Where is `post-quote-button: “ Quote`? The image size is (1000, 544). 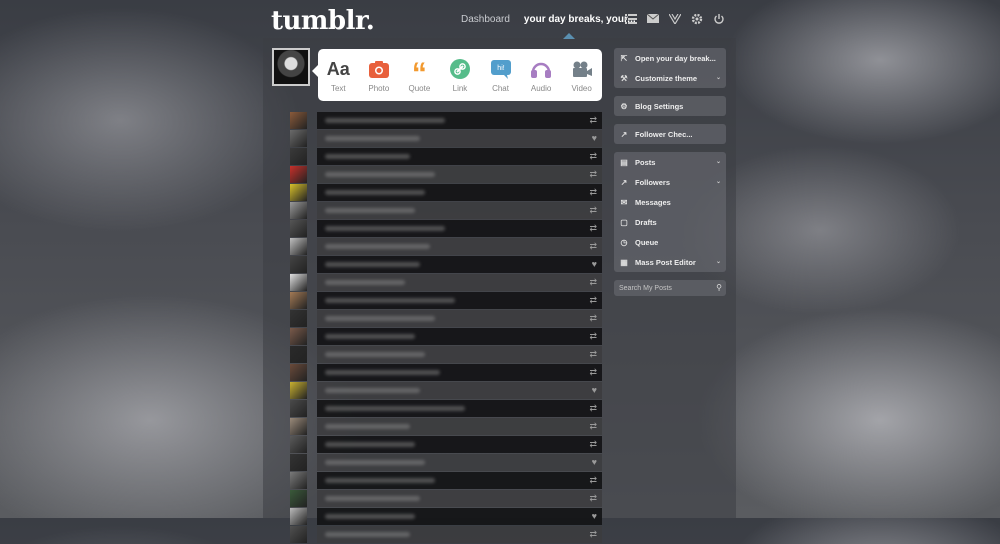
post-quote-button: “ Quote is located at coordinates (419, 75).